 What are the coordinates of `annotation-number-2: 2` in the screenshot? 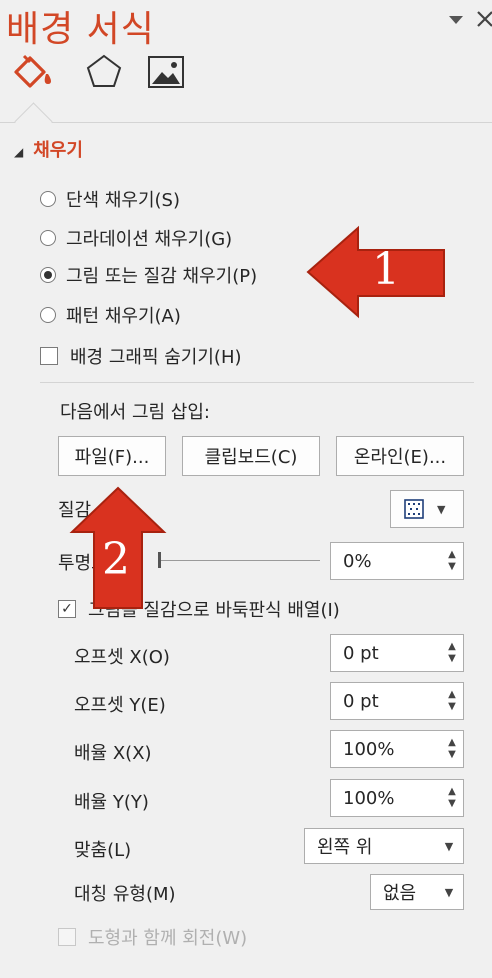 It's located at (116, 559).